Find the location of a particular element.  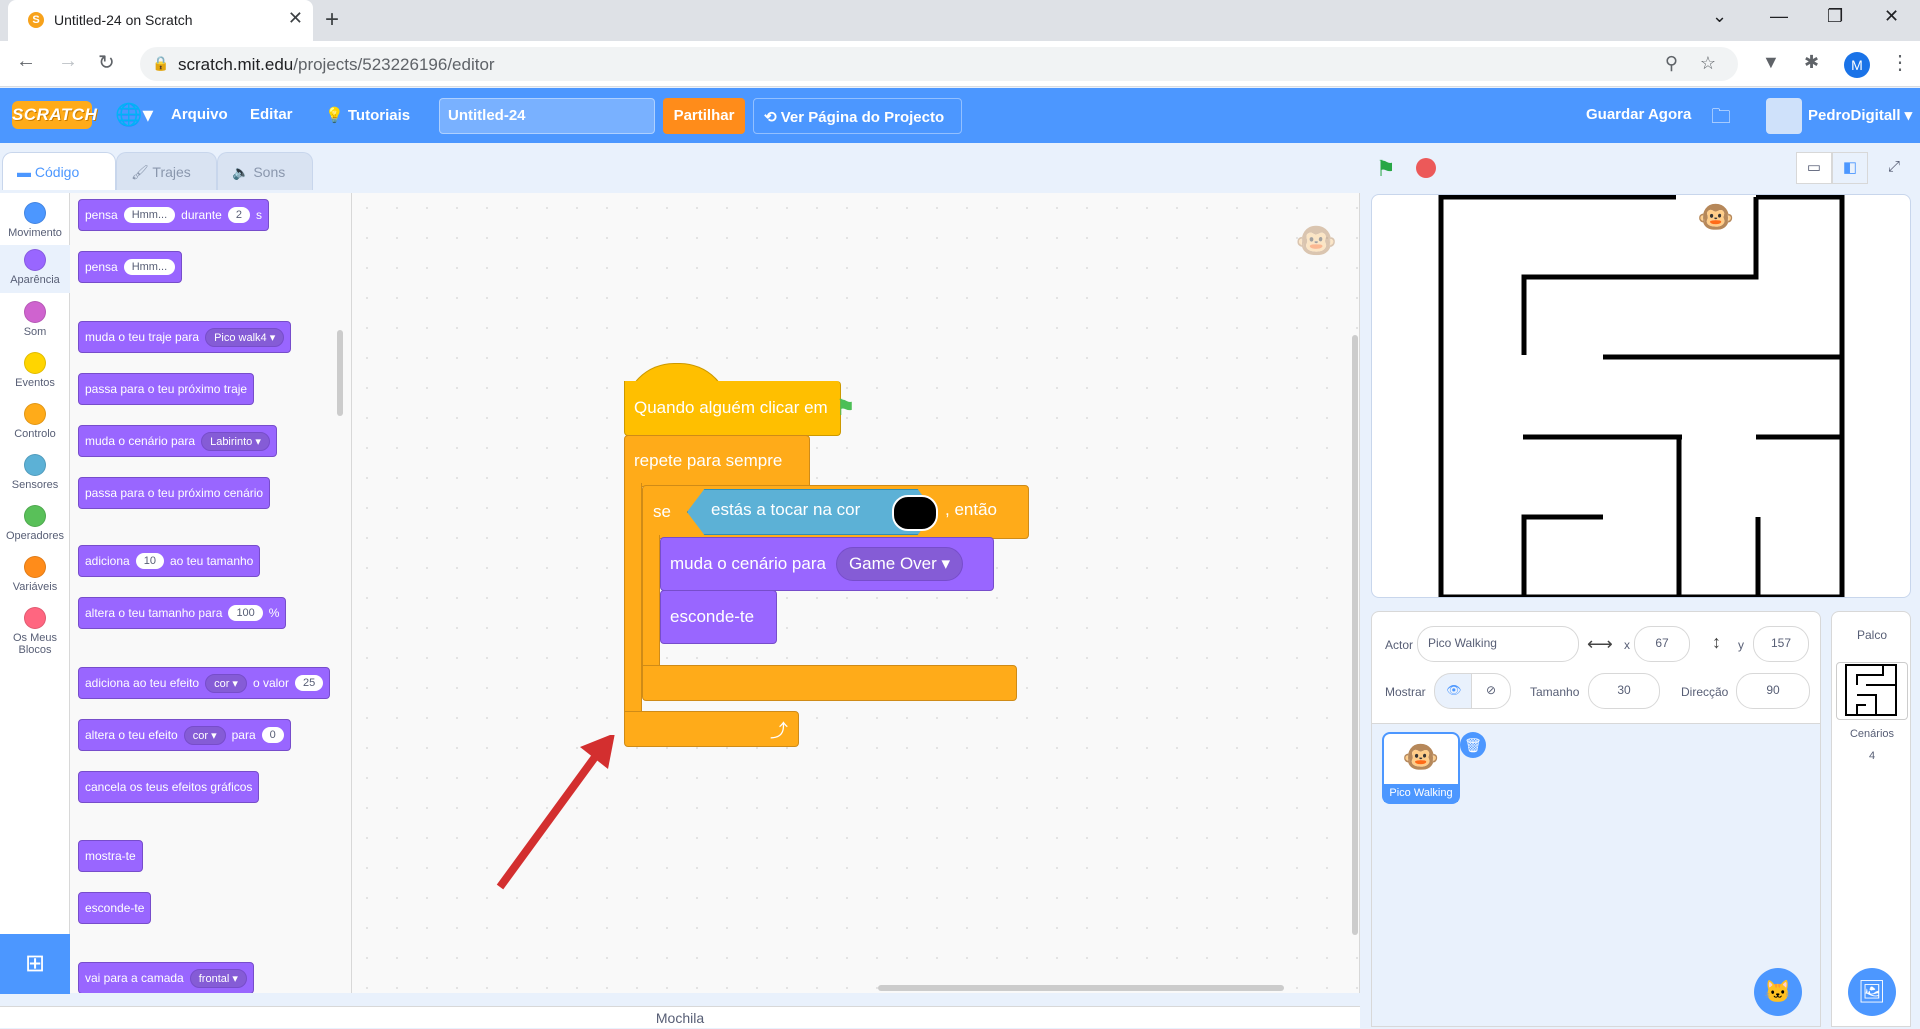

when-flag-clicked-block: Quando alguém clicar em ⚑ is located at coordinates (739, 408).